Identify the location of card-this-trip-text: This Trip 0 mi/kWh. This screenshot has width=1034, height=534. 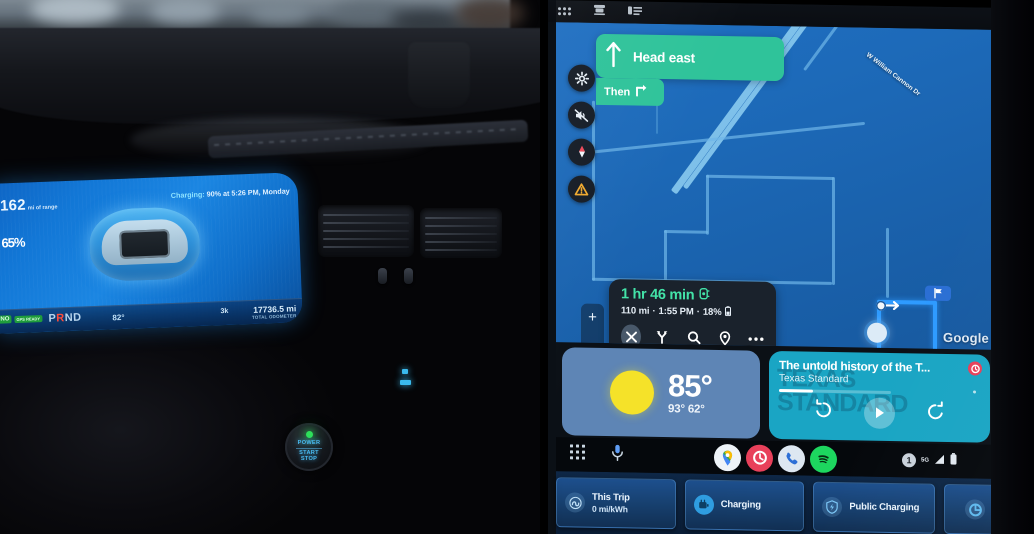
(611, 503).